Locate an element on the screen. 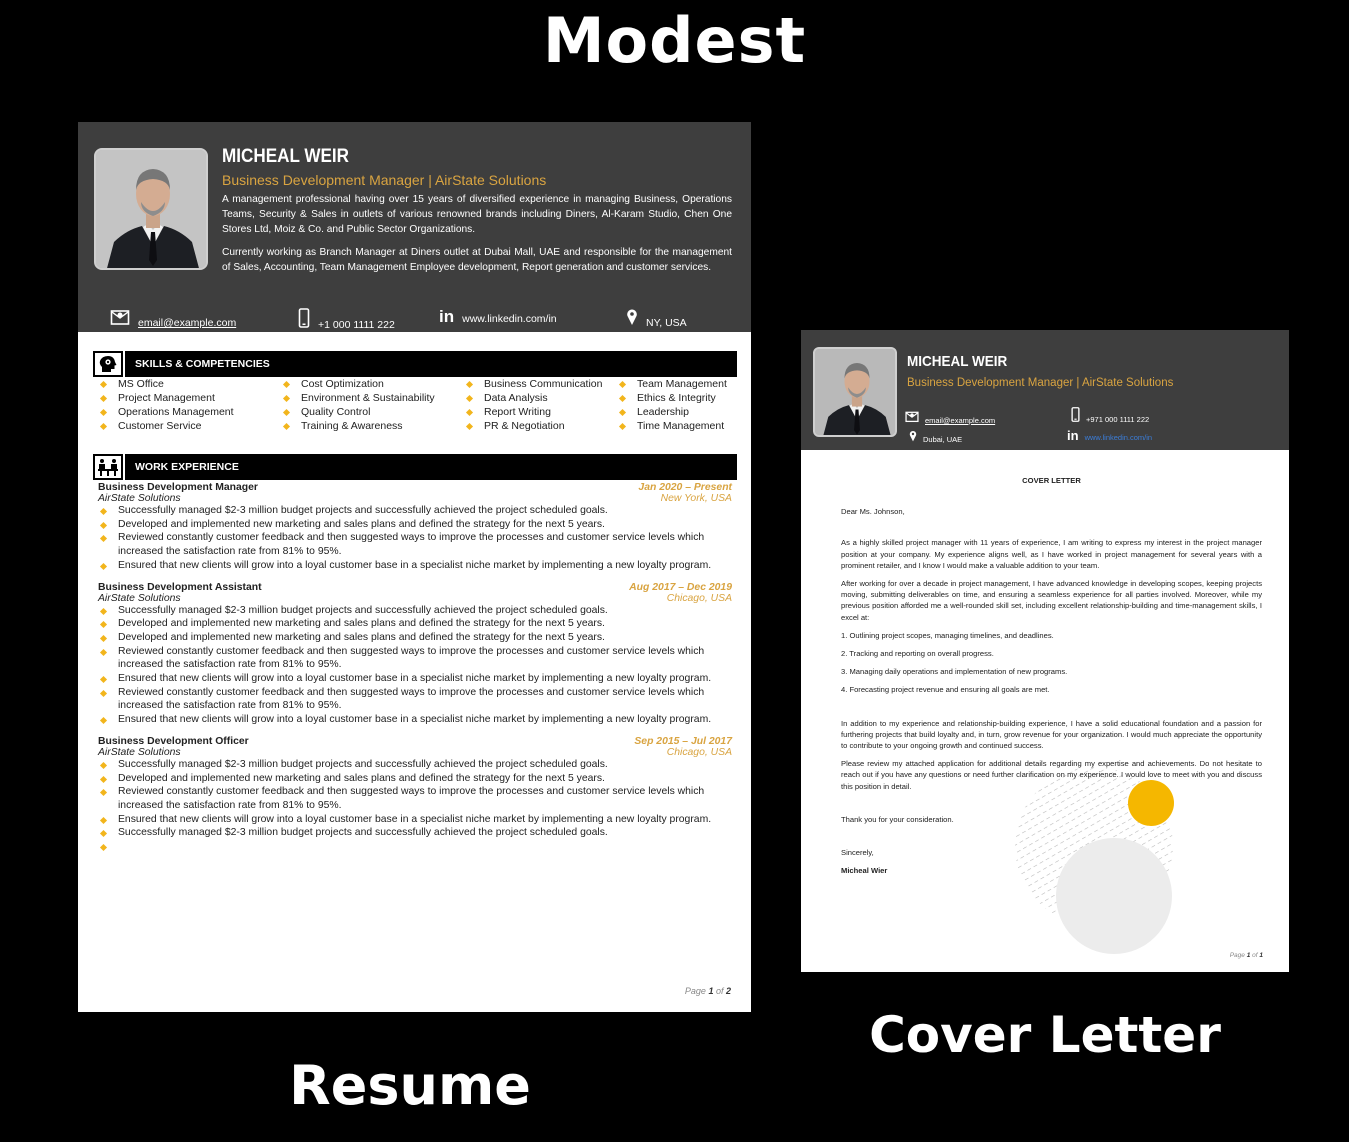 This screenshot has width=1349, height=1142. cover-letter-caption: Cover Letter is located at coordinates (1045, 1035).